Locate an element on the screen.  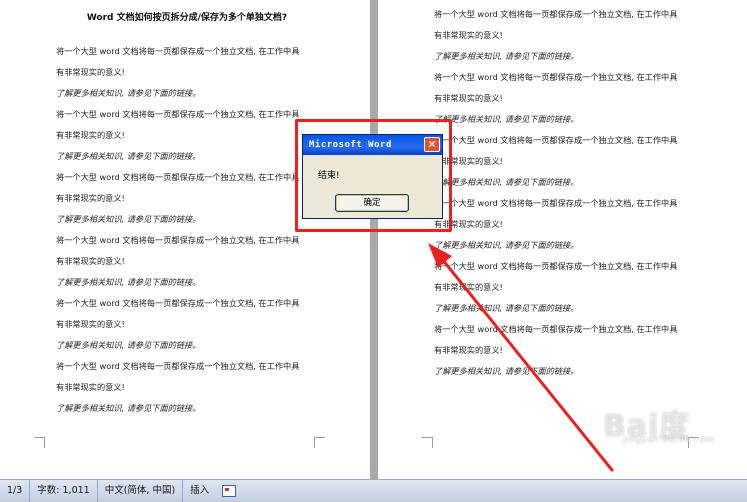
watermark-url: jingyan.baidu.com is located at coordinates (669, 440).